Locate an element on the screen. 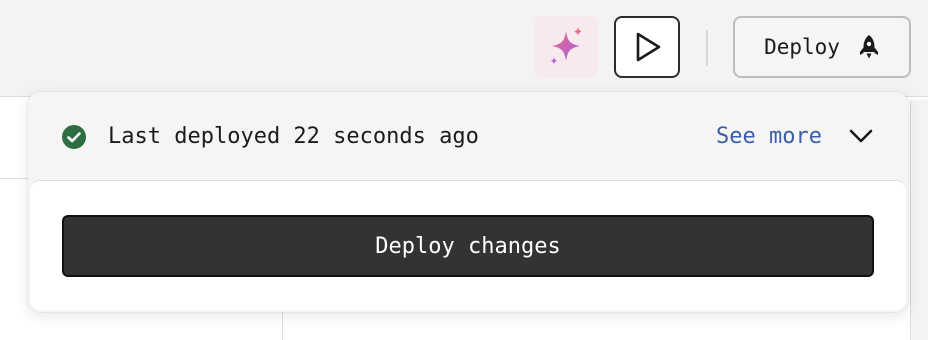 This screenshot has width=928, height=340. toolbar-divider is located at coordinates (707, 48).